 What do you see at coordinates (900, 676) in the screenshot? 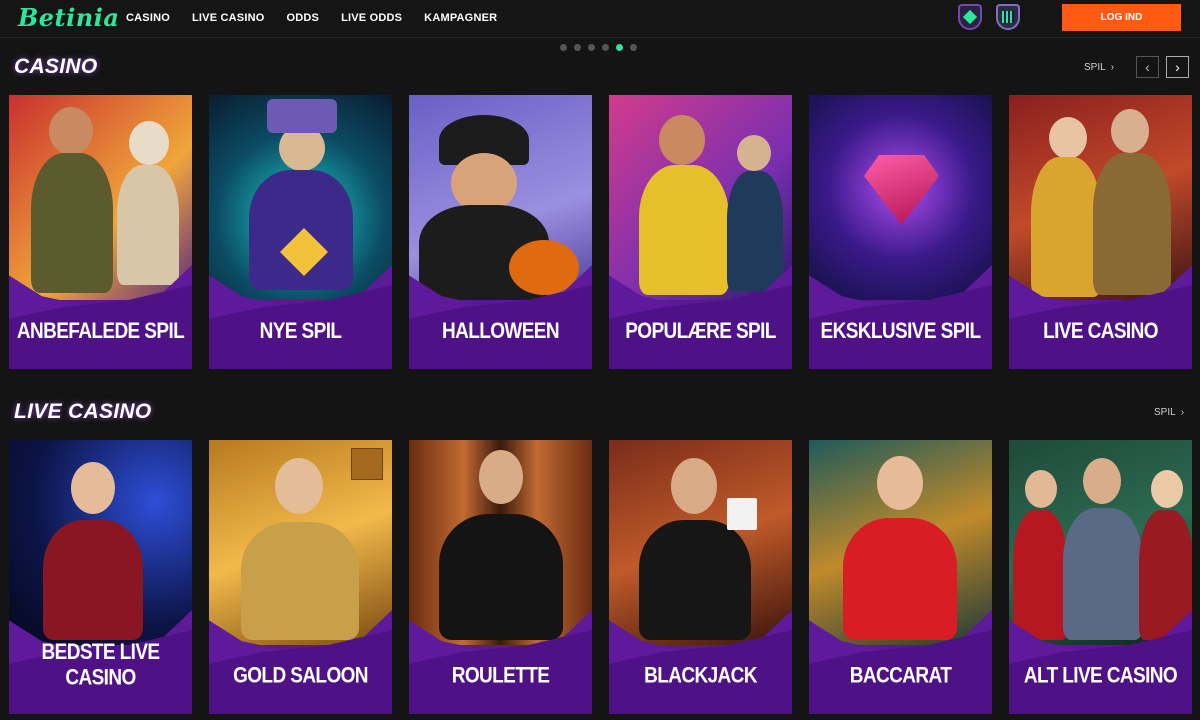
I see `card-label: BACCARAT` at bounding box center [900, 676].